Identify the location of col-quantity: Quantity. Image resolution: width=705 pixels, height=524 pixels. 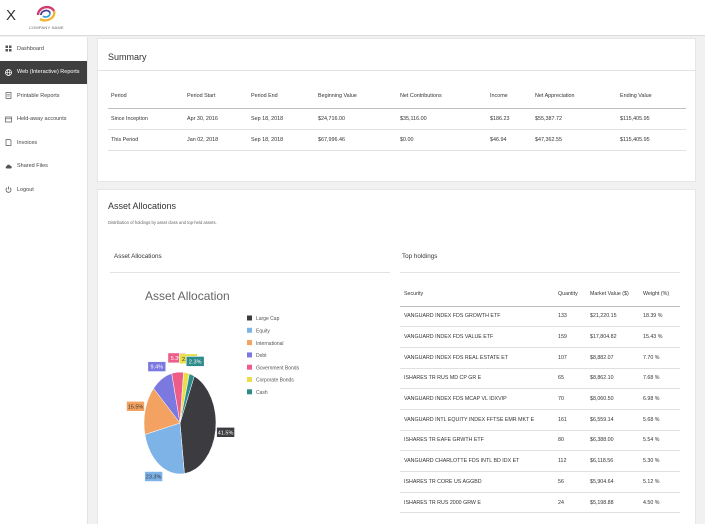
(570, 294).